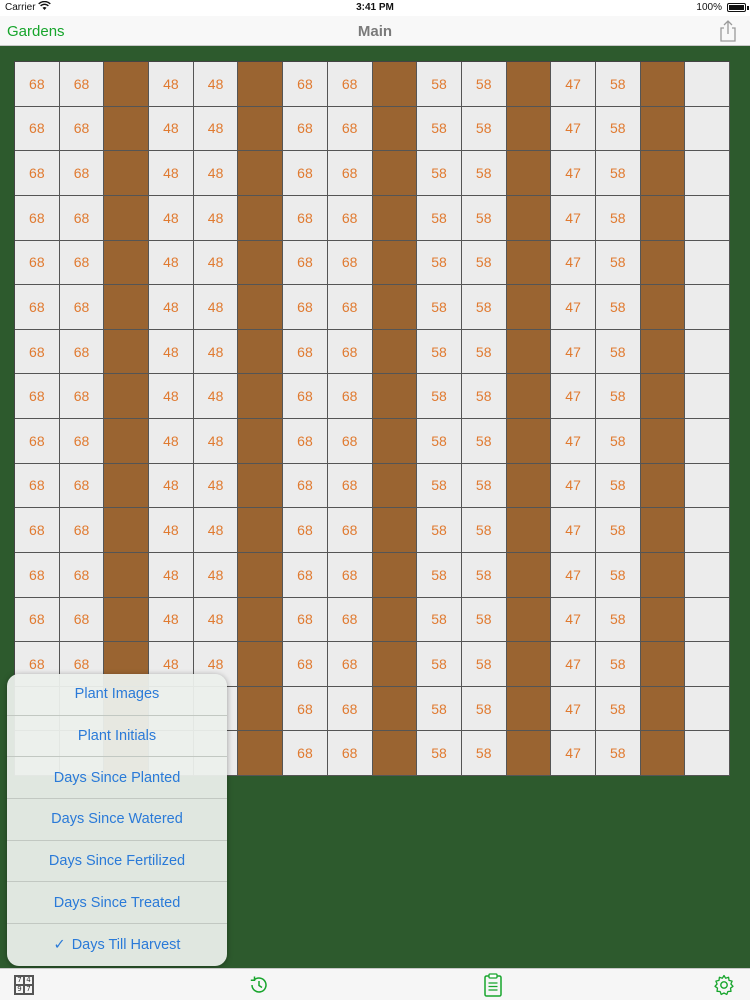 The height and width of the screenshot is (1000, 750). What do you see at coordinates (728, 31) in the screenshot?
I see `share-icon` at bounding box center [728, 31].